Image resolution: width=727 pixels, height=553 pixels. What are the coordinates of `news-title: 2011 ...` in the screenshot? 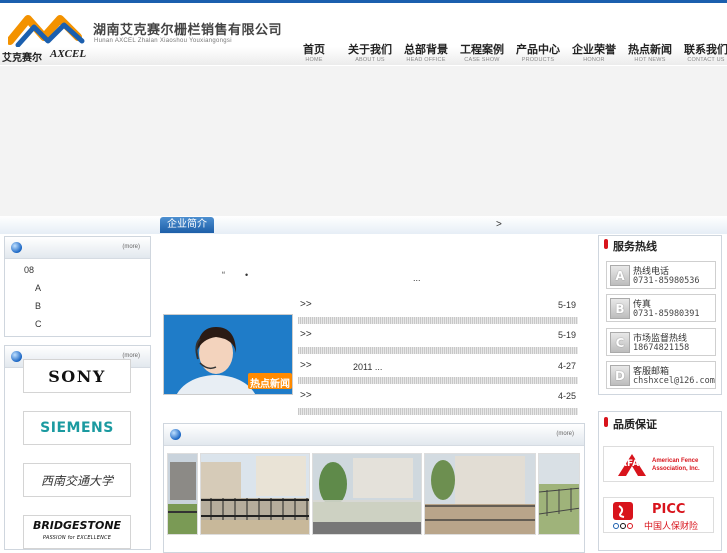 It's located at (367, 367).